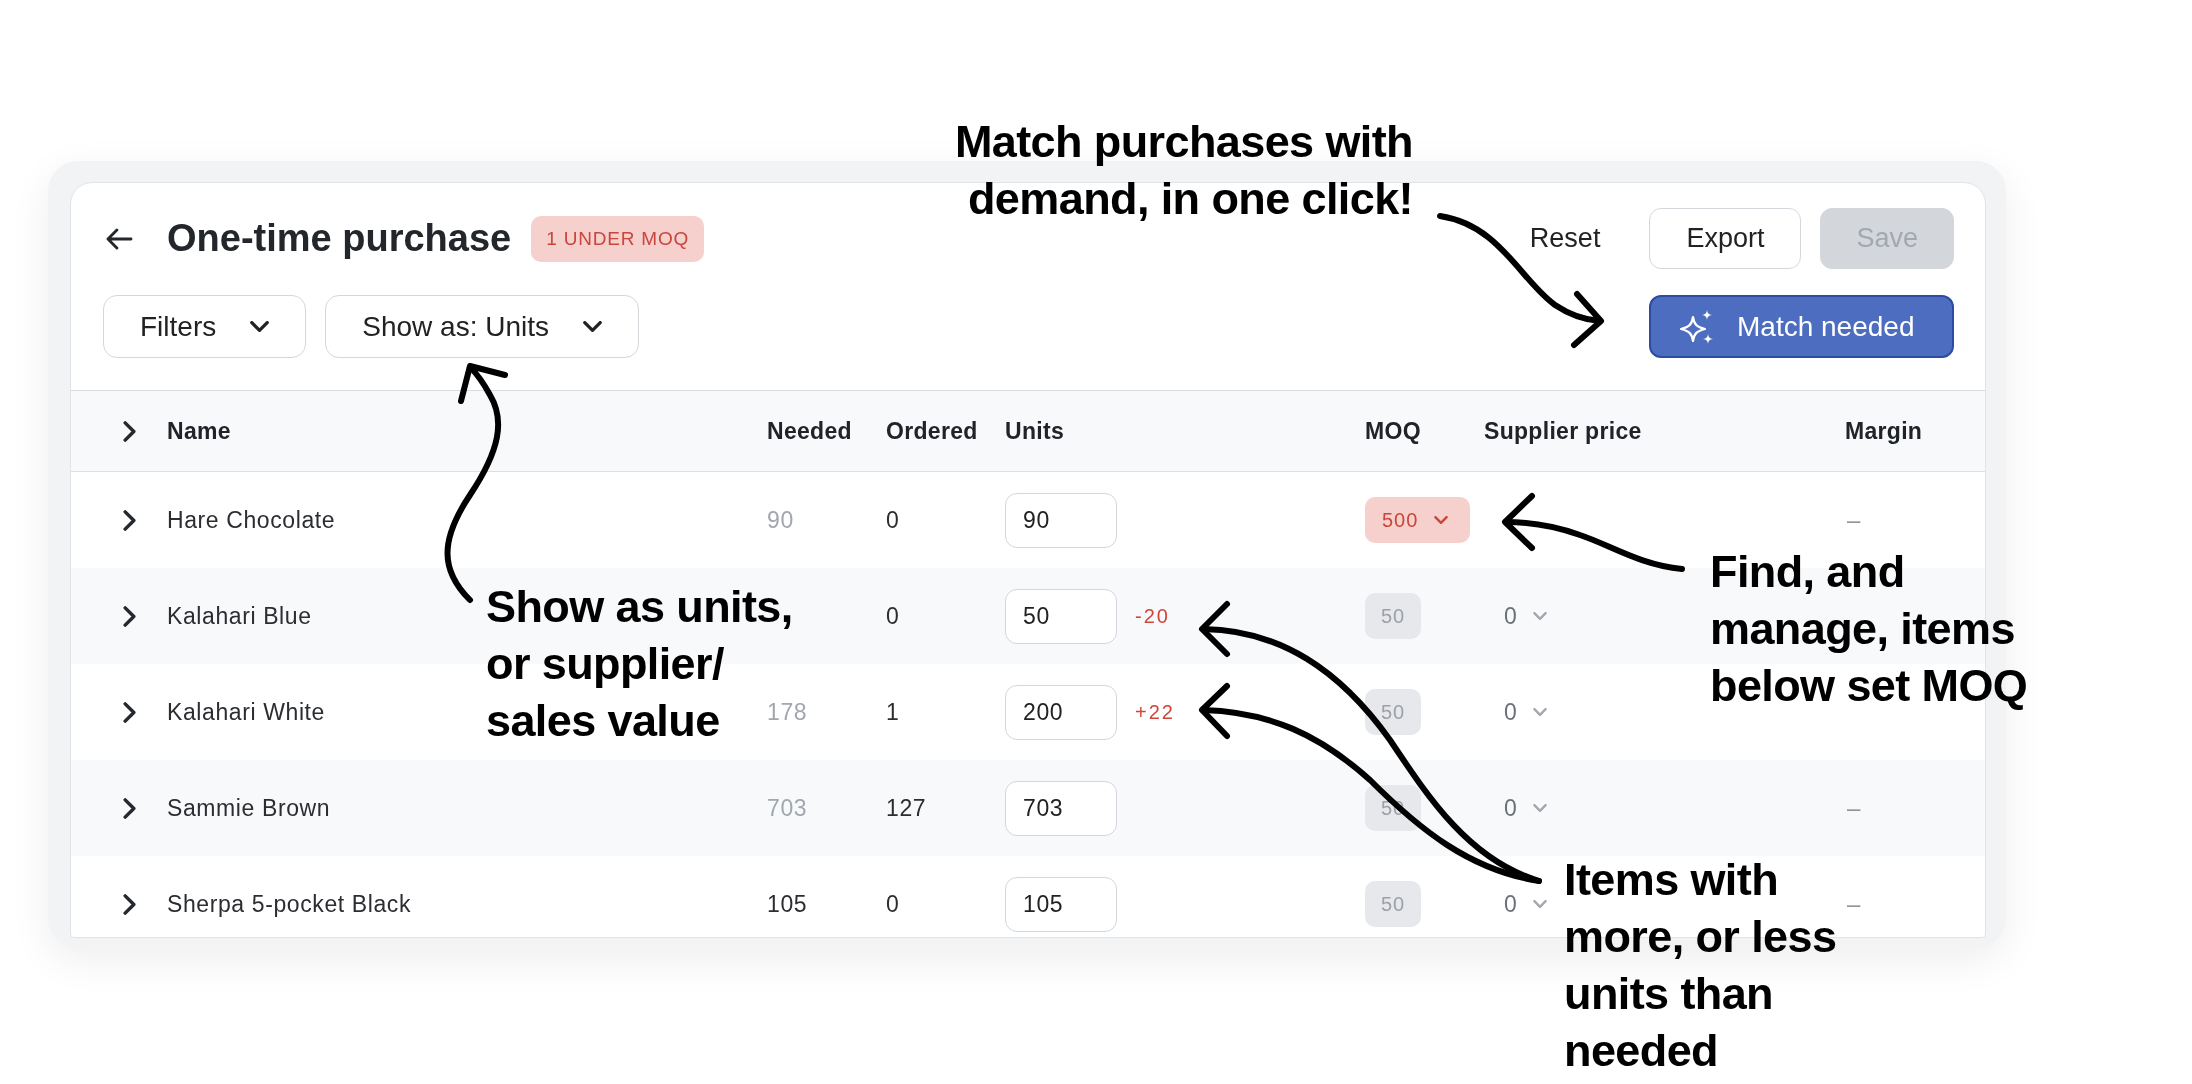  What do you see at coordinates (1061, 712) in the screenshot?
I see `units-input: 200` at bounding box center [1061, 712].